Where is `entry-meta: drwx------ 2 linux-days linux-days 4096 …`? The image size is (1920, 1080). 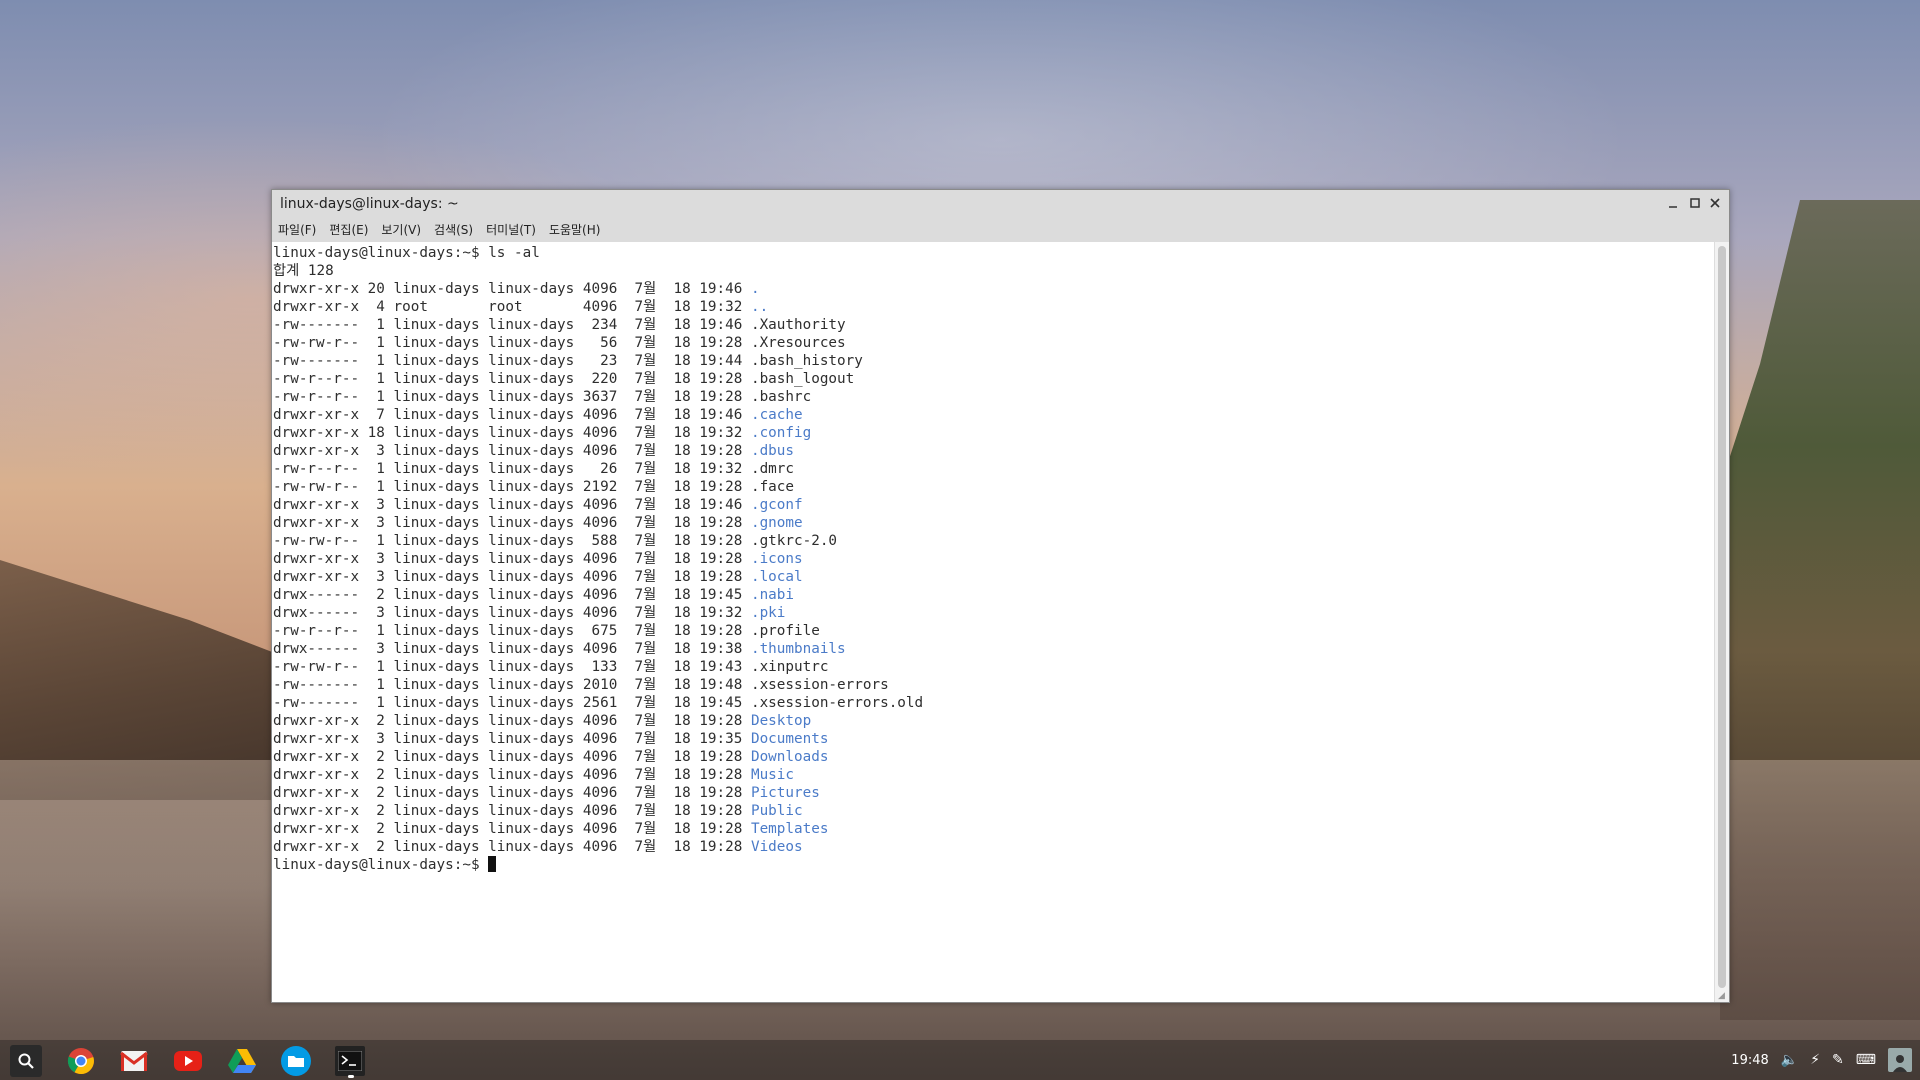
entry-meta: drwx------ 2 linux-days linux-days 4096 … is located at coordinates (512, 595).